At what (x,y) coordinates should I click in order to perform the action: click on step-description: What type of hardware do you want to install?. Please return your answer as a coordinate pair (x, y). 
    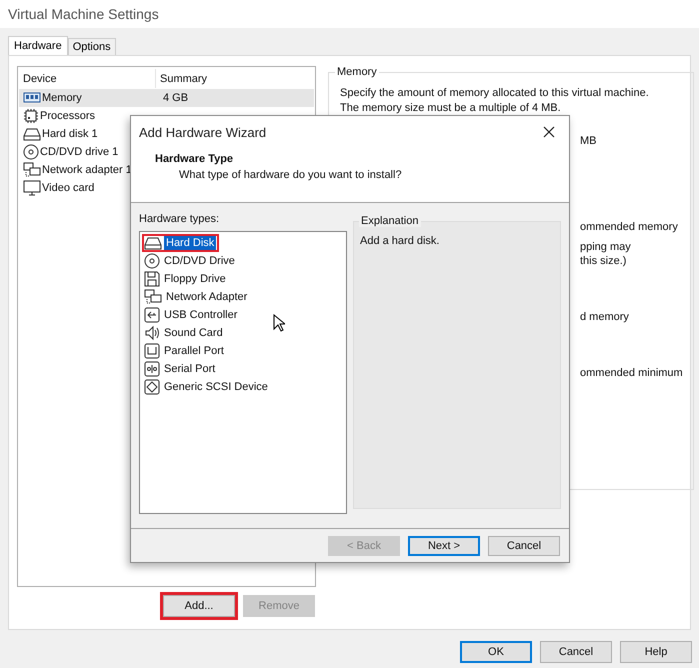
    Looking at the image, I should click on (291, 175).